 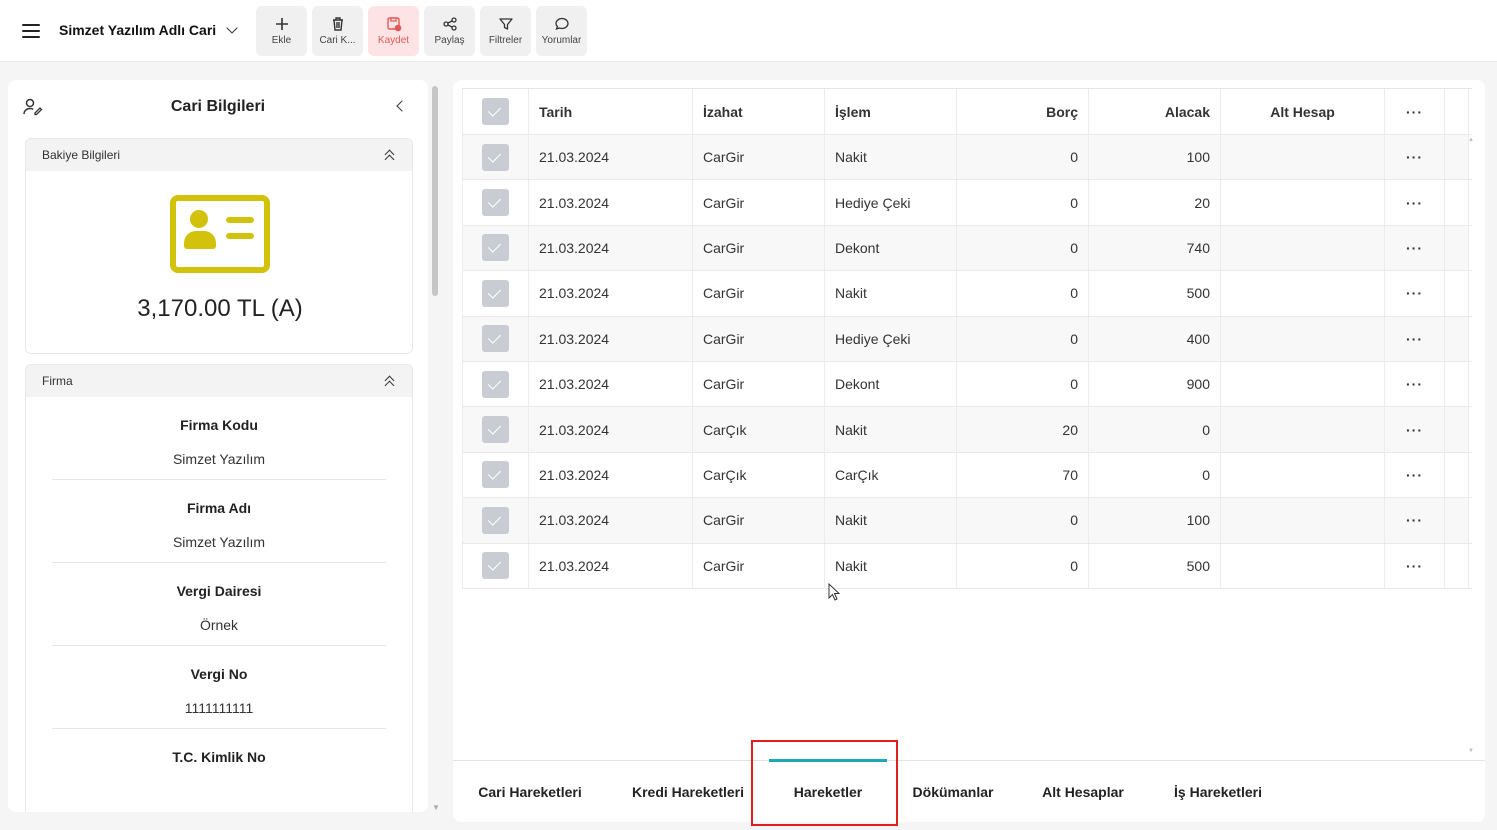 What do you see at coordinates (967, 248) in the screenshot?
I see `table-row: 21.03.2024 CarGir Dekont 0 740 ···` at bounding box center [967, 248].